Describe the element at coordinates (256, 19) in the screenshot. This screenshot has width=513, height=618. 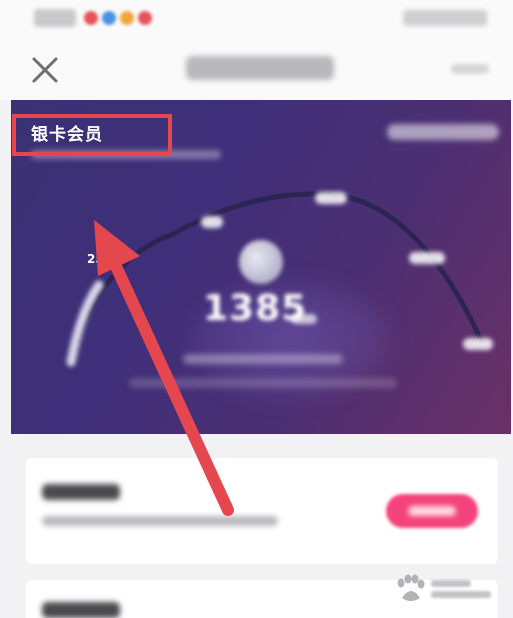
I see `status-bar` at that location.